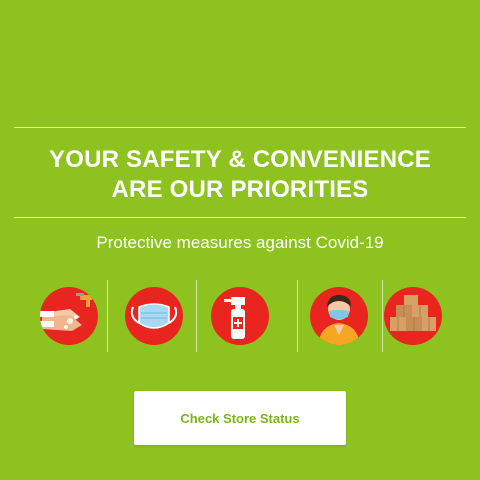 The height and width of the screenshot is (480, 480). I want to click on measure-sanitizer, so click(240, 316).